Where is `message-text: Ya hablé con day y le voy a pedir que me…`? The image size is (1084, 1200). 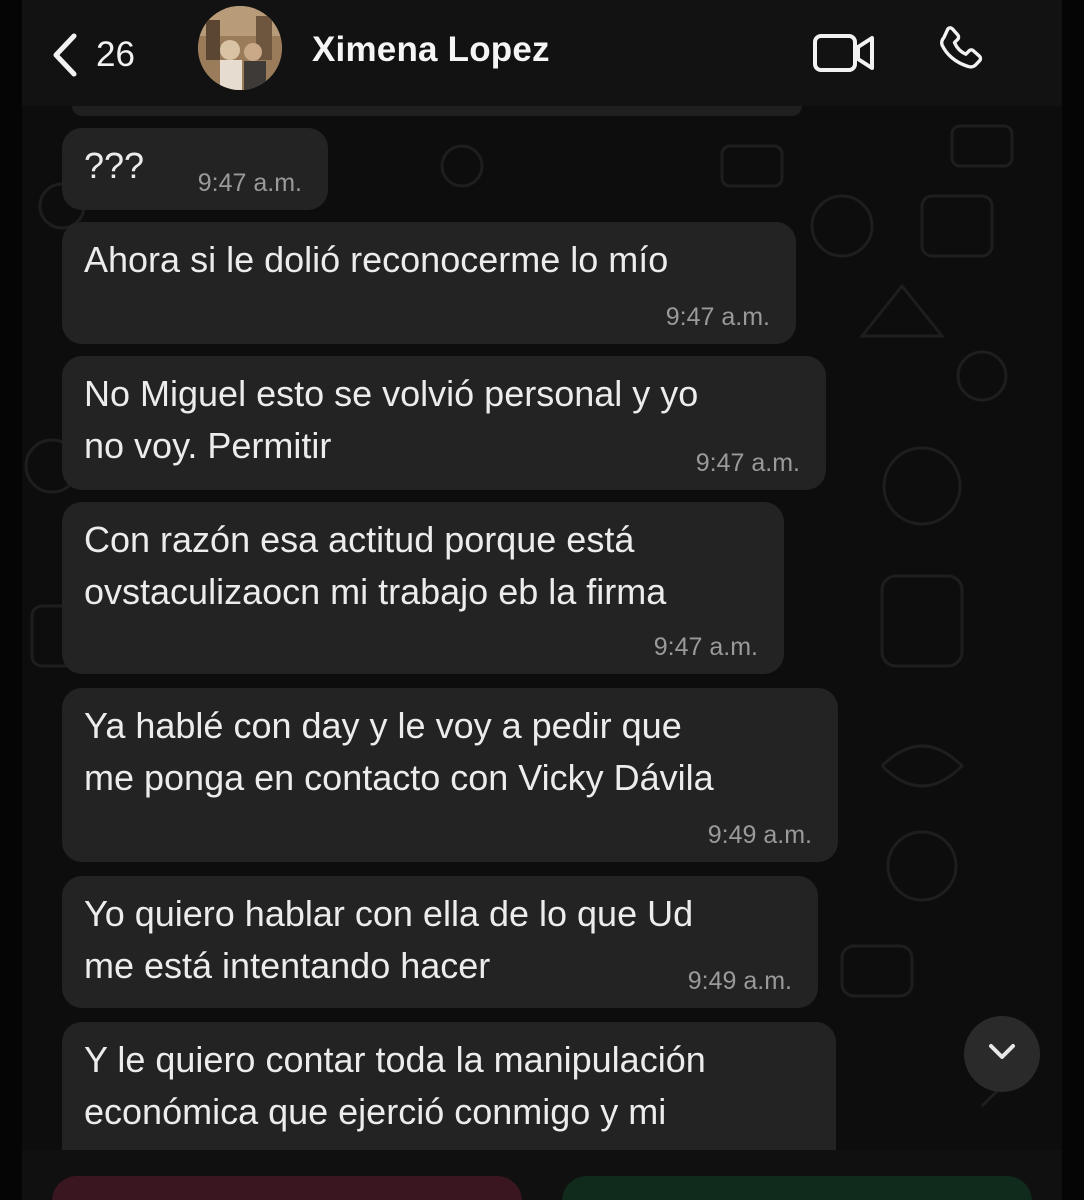 message-text: Ya hablé con day y le voy a pedir que me… is located at coordinates (399, 751).